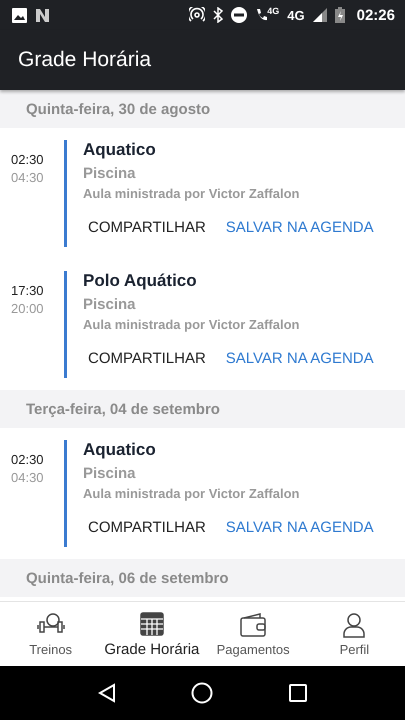 The height and width of the screenshot is (720, 405). I want to click on clock-time: 02:26, so click(375, 15).